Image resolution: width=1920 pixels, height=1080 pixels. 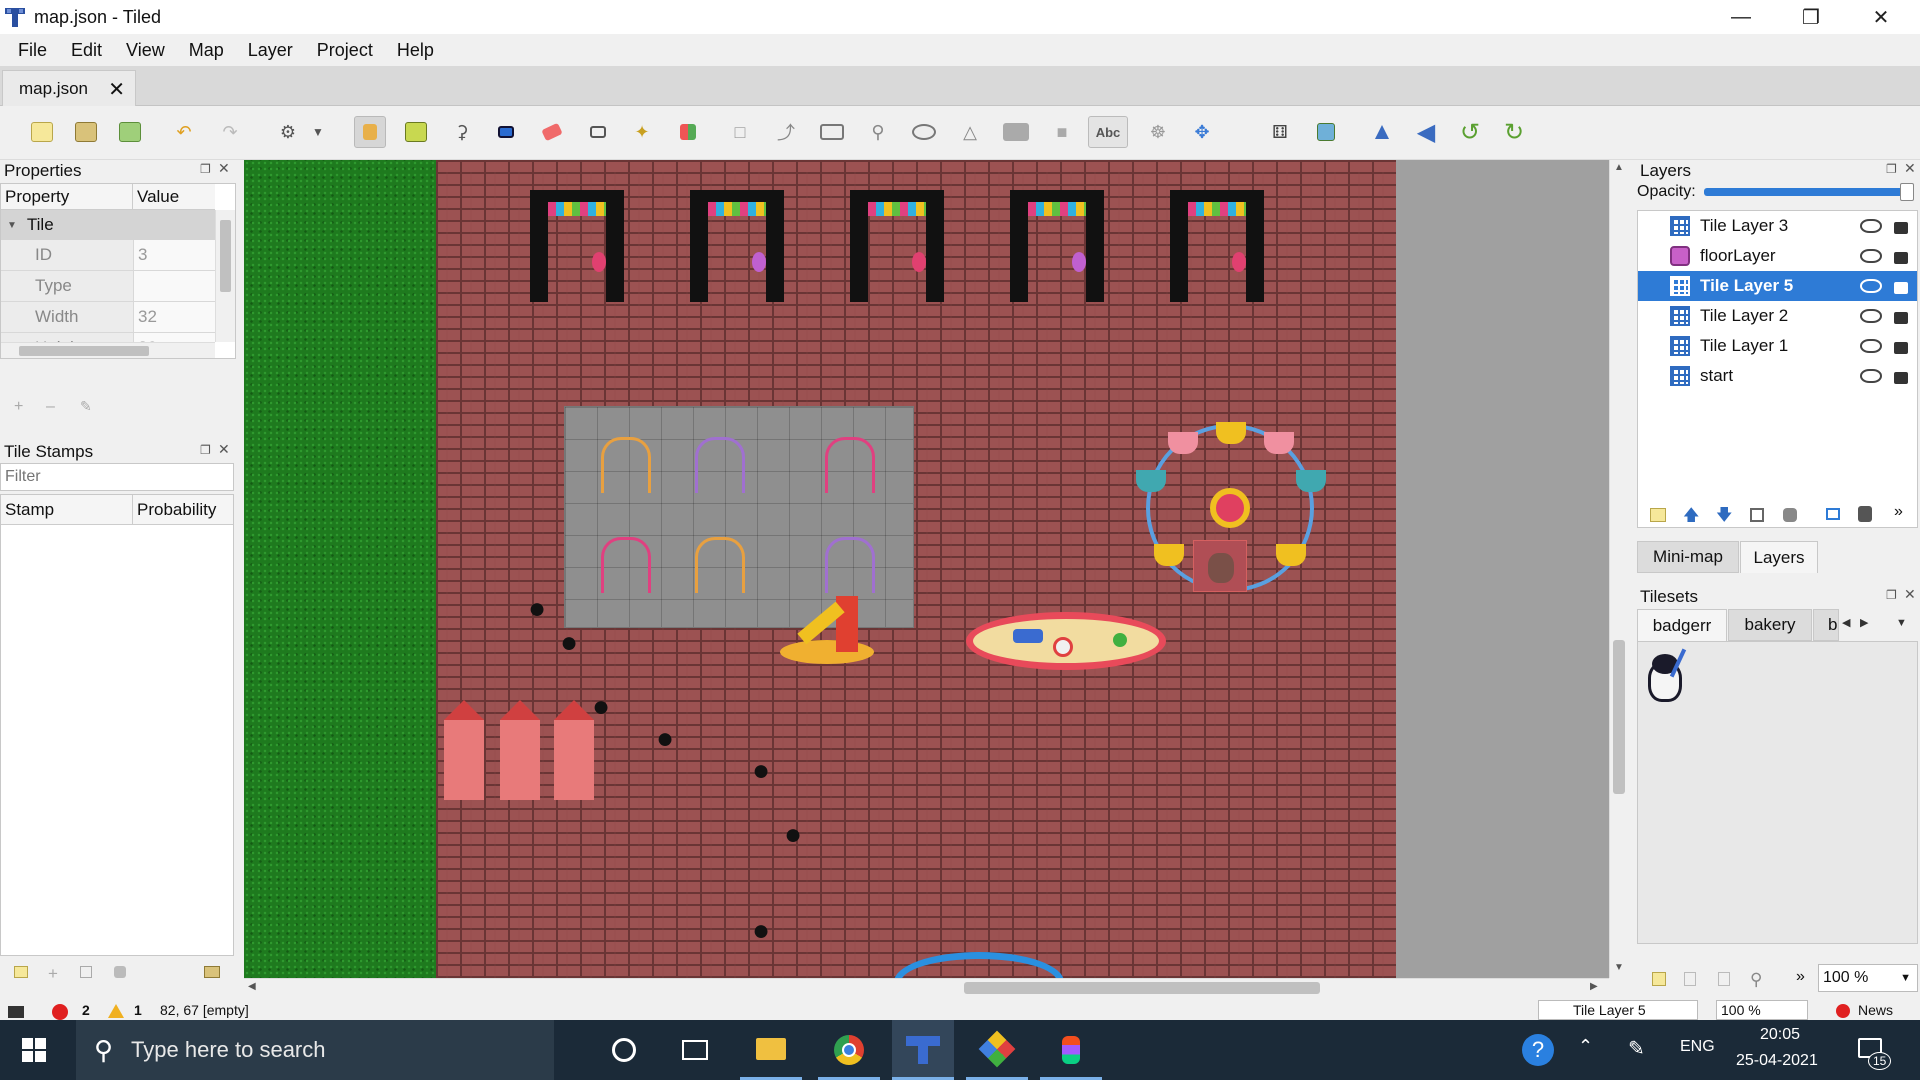 What do you see at coordinates (1881, 17) in the screenshot?
I see `close-window-button: ✕` at bounding box center [1881, 17].